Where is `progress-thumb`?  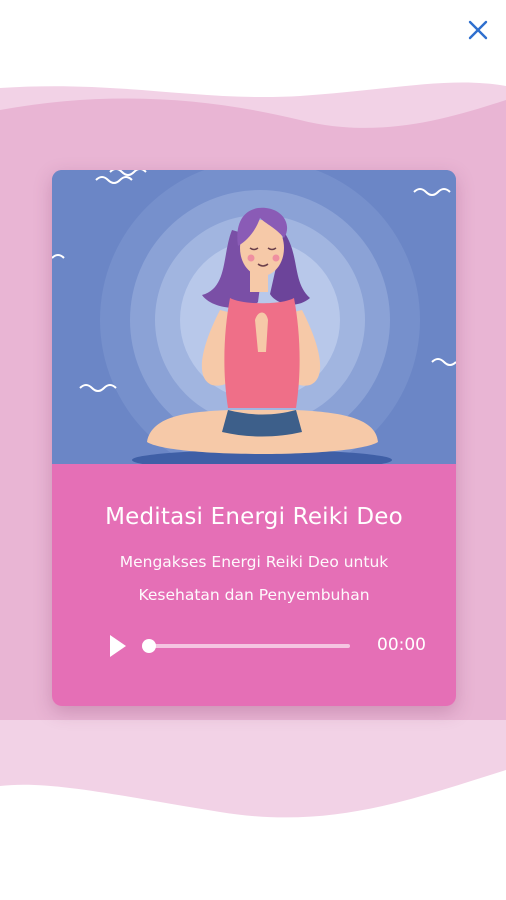
progress-thumb is located at coordinates (149, 646).